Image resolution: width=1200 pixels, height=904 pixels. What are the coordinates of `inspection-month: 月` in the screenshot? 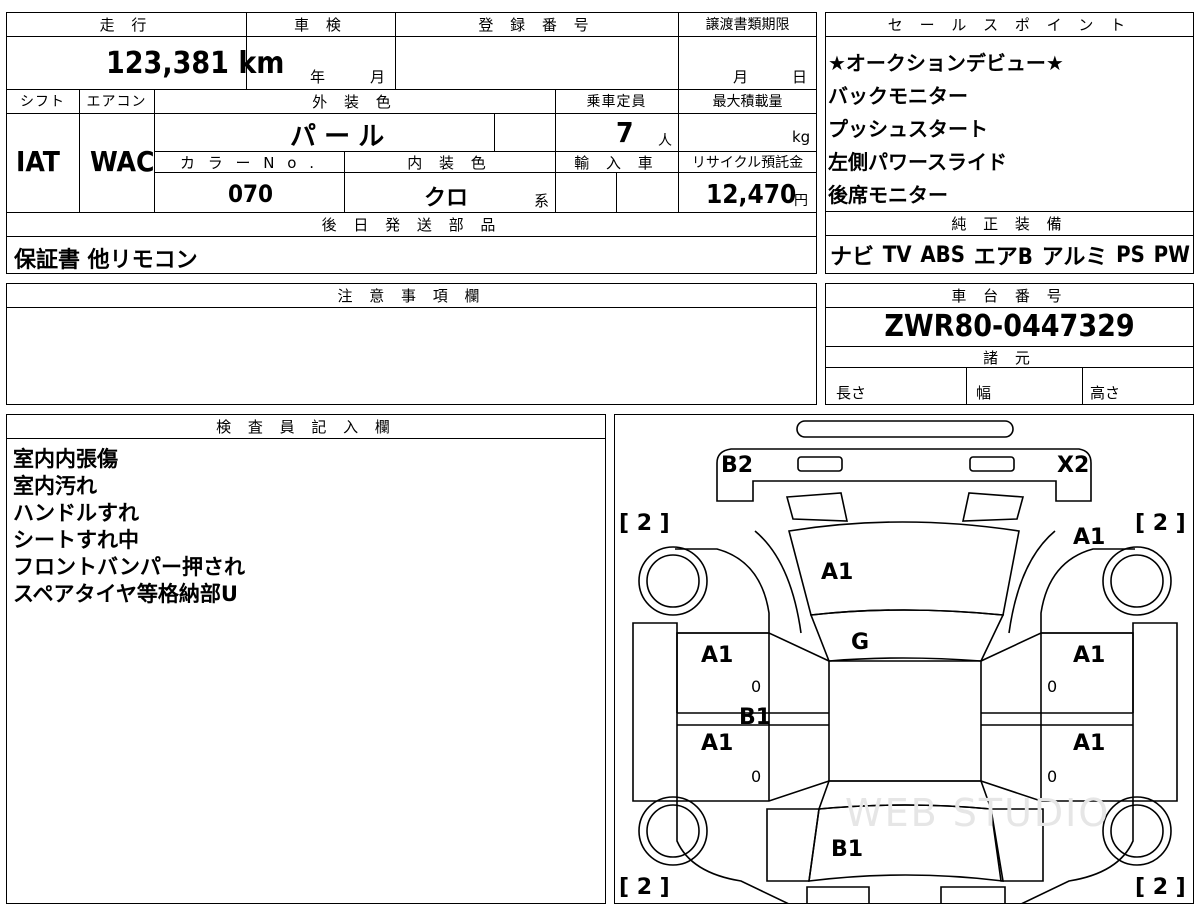 It's located at (378, 77).